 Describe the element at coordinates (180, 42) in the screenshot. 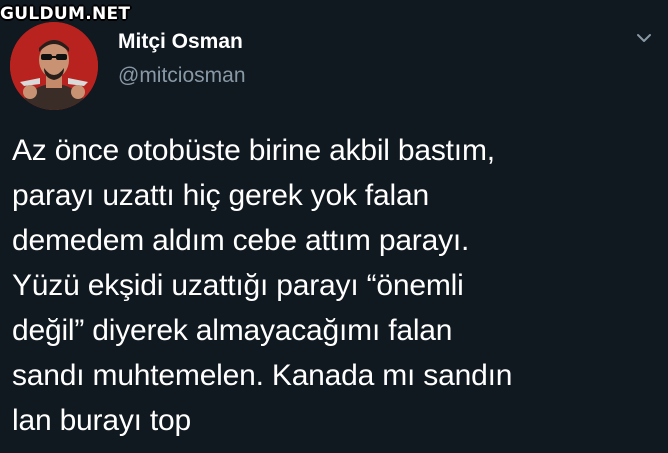

I see `author-display-name: Mitçi Osman` at that location.